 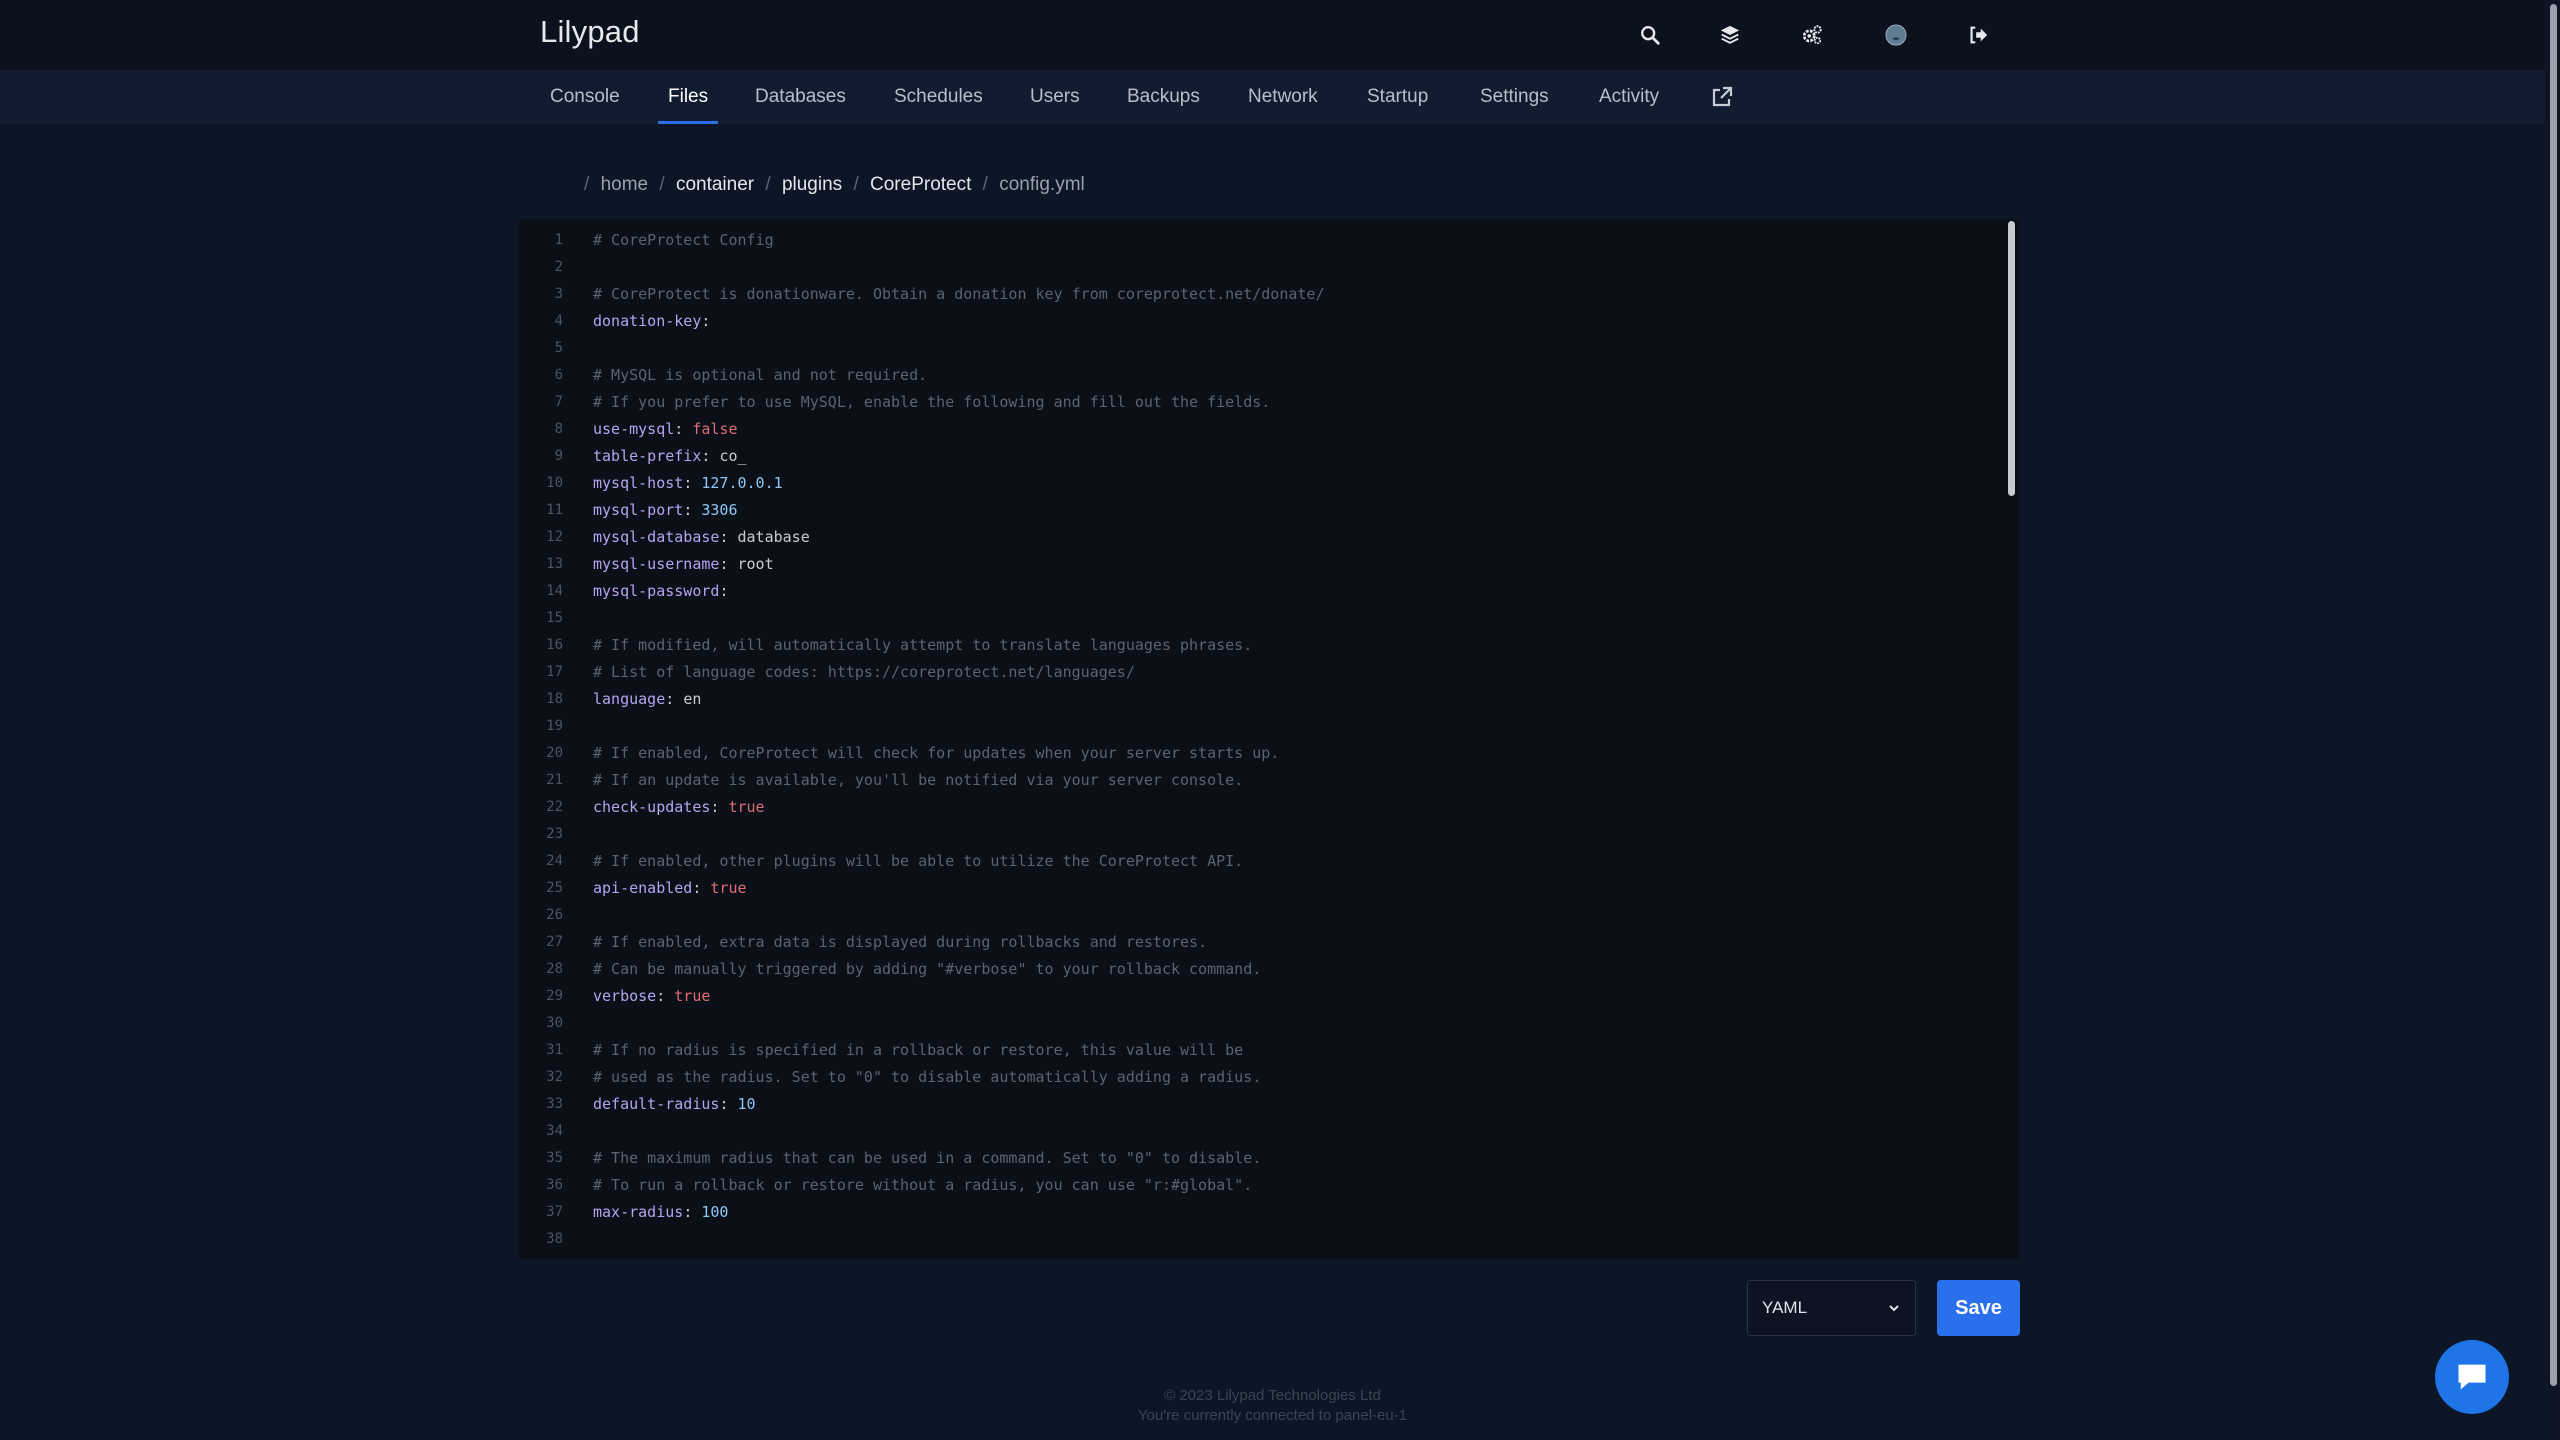 I want to click on logout-icon, so click(x=1978, y=35).